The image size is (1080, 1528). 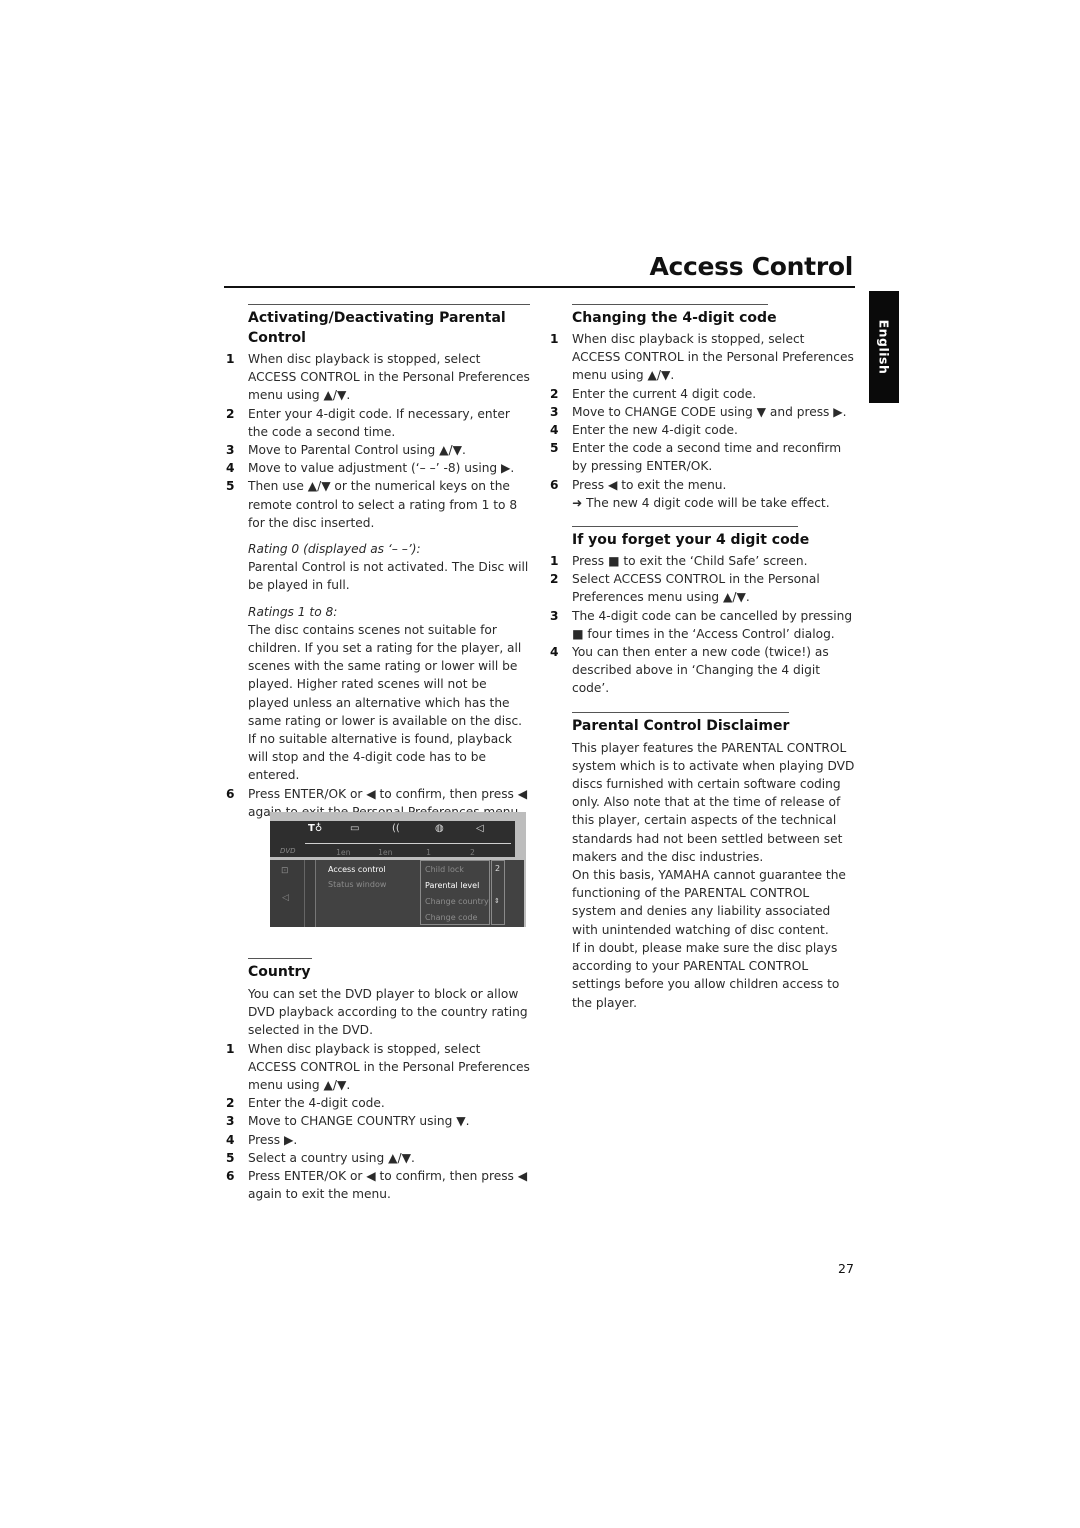 I want to click on step-text: Move to CHANGE COUNTRY using ▼., so click(x=359, y=1121).